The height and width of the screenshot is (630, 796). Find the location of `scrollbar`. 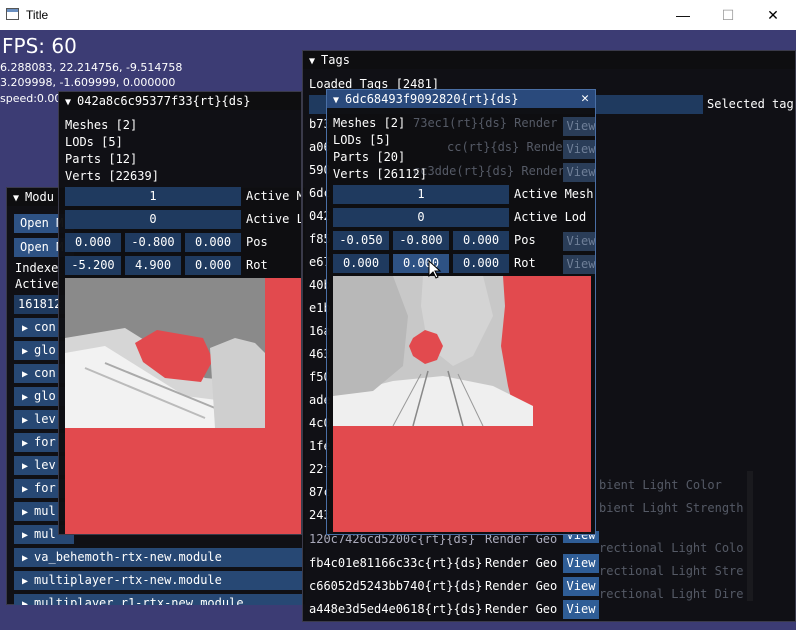

scrollbar is located at coordinates (750, 536).